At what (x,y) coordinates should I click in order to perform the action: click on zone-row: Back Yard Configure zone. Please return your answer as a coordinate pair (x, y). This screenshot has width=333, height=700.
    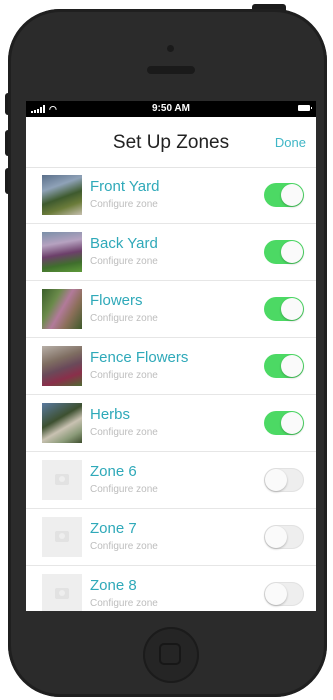
    Looking at the image, I should click on (171, 252).